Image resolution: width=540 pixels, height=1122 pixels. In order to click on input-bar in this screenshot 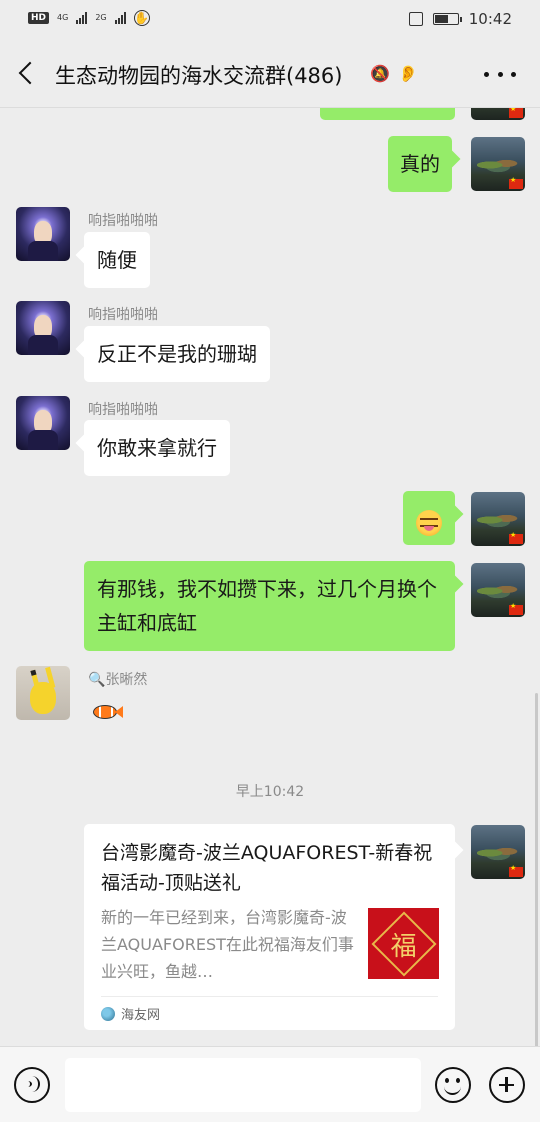, I will do `click(270, 1084)`.